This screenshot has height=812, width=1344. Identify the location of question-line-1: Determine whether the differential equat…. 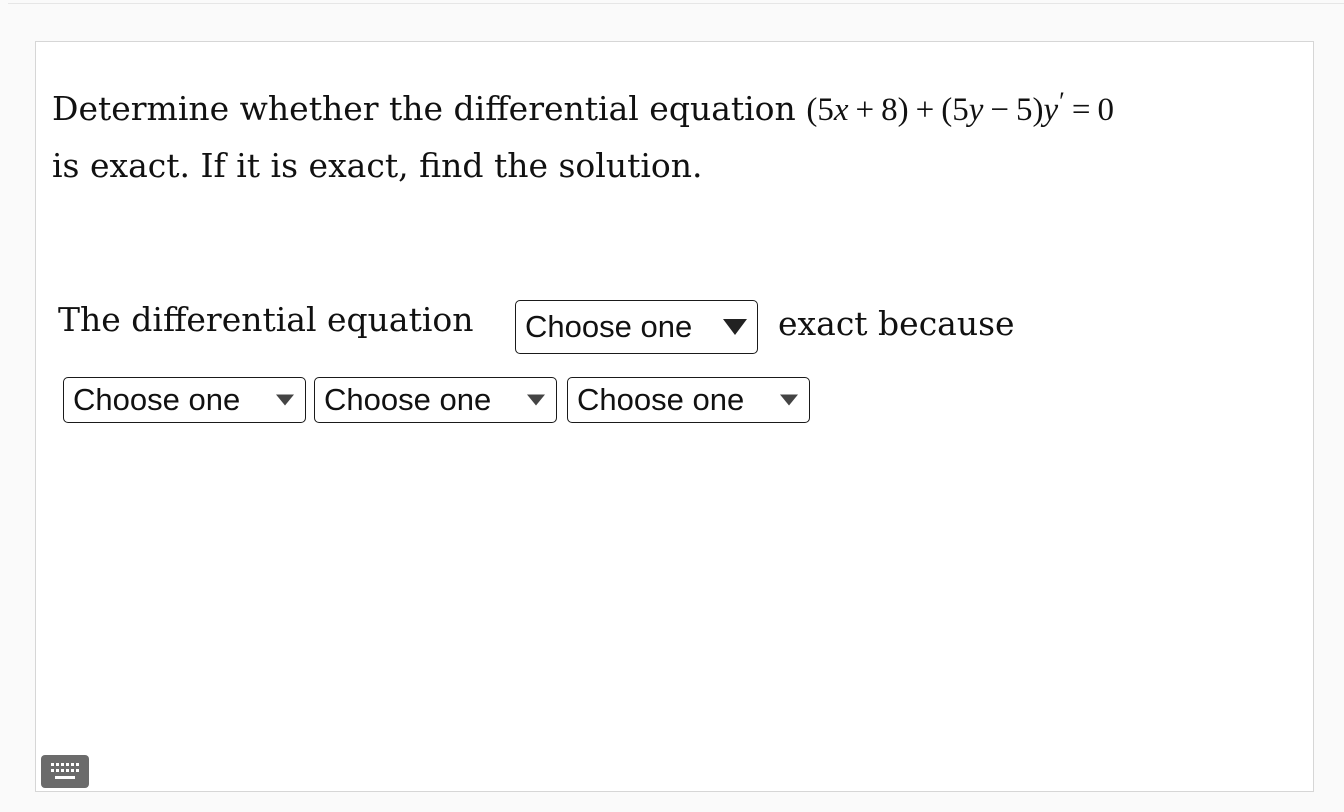
(677, 106).